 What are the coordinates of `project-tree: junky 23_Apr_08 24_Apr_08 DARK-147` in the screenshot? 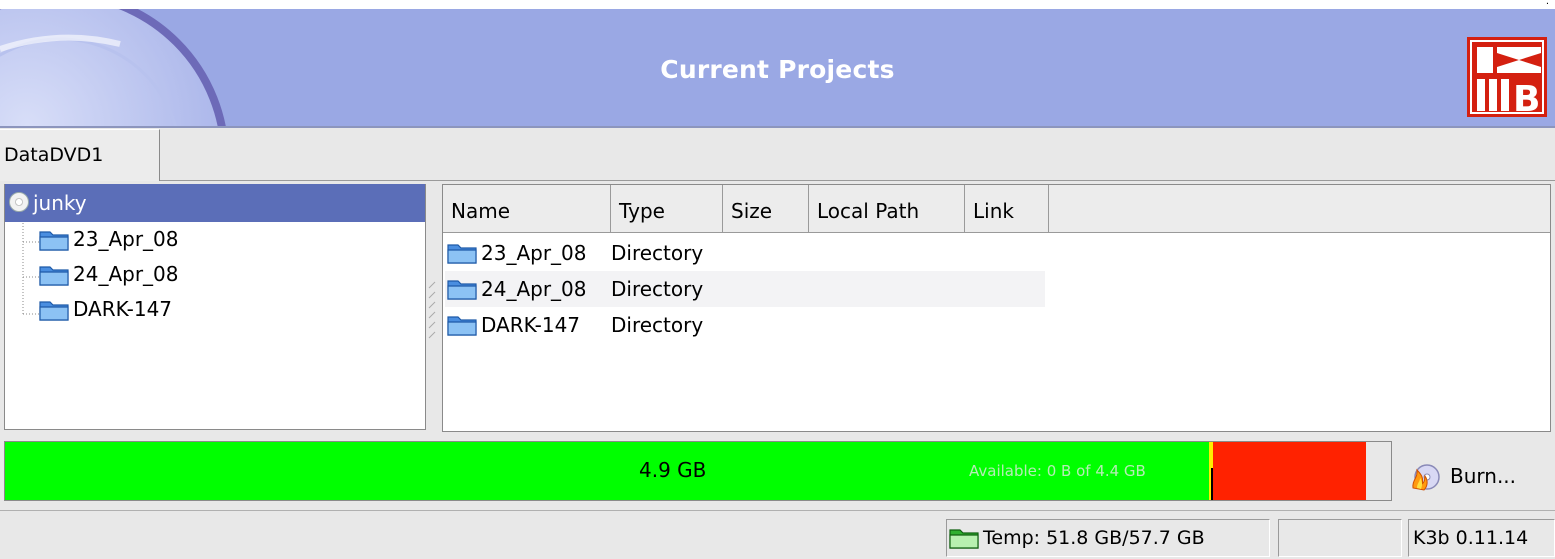 It's located at (215, 307).